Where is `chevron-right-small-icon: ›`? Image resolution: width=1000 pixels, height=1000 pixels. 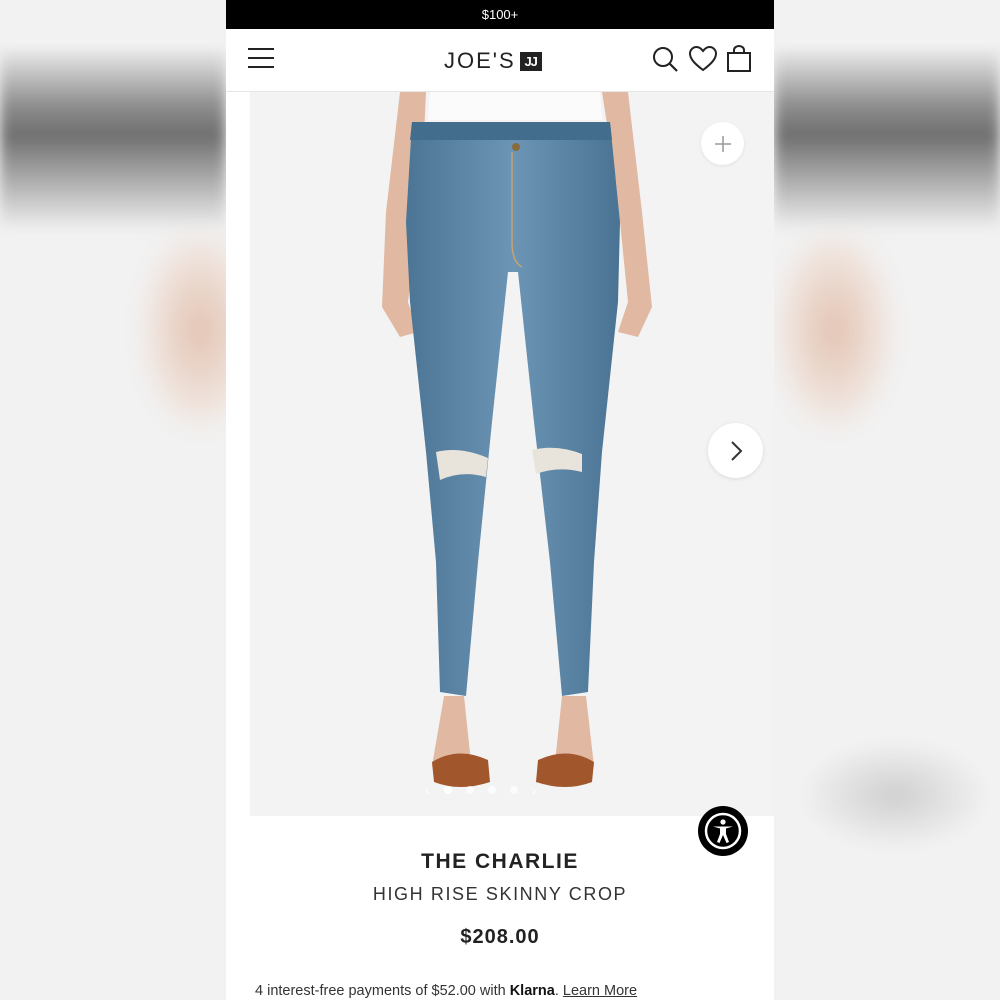
chevron-right-small-icon: › is located at coordinates (534, 790).